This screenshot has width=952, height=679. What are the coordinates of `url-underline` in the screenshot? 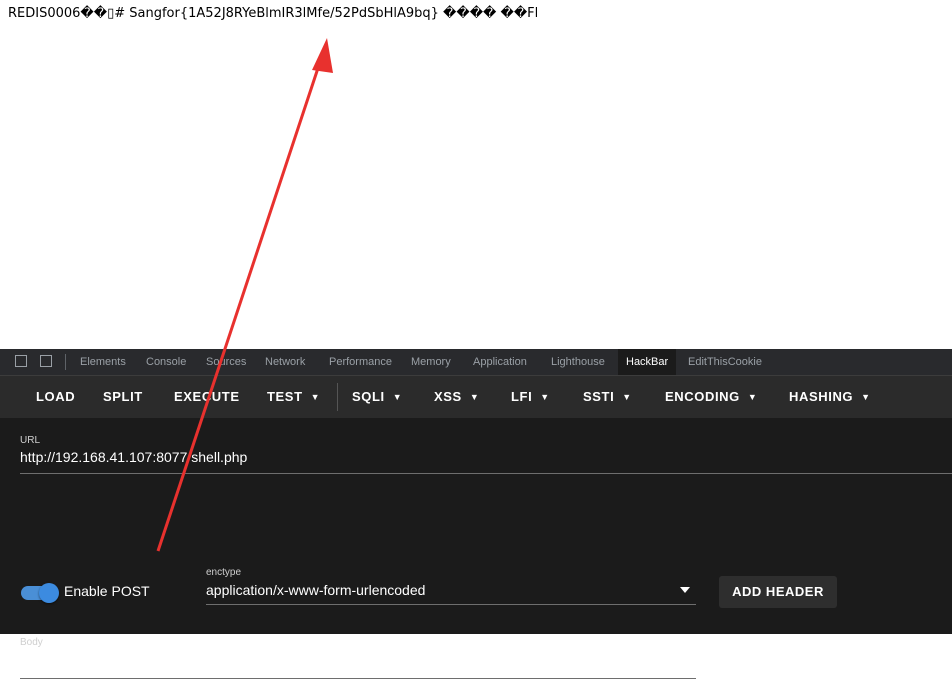 It's located at (486, 473).